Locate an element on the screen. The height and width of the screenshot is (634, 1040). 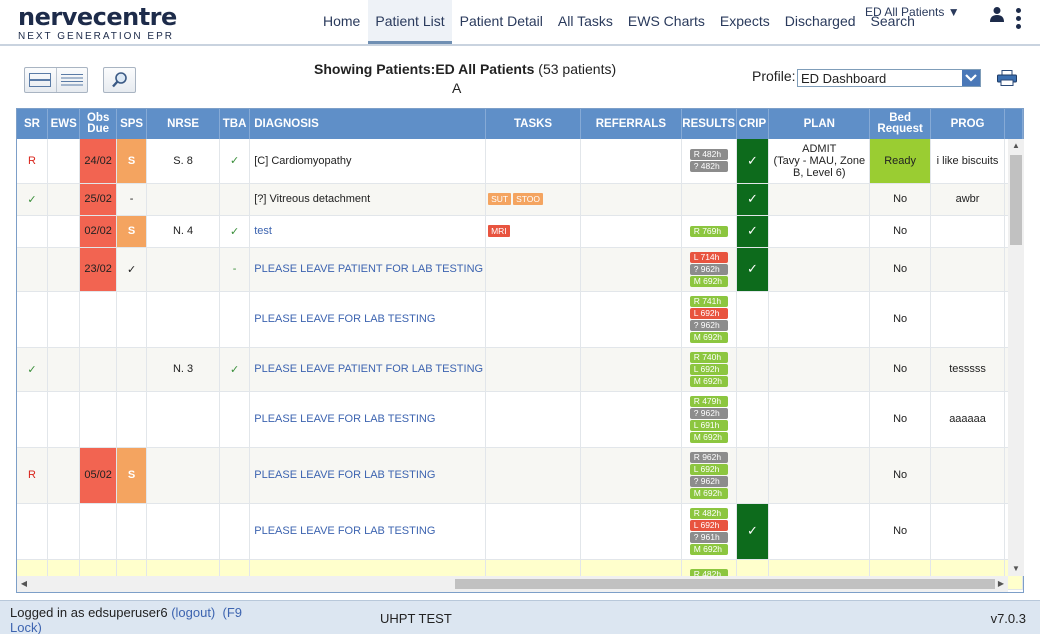
cell-obs-due: 02/02 is located at coordinates (98, 231).